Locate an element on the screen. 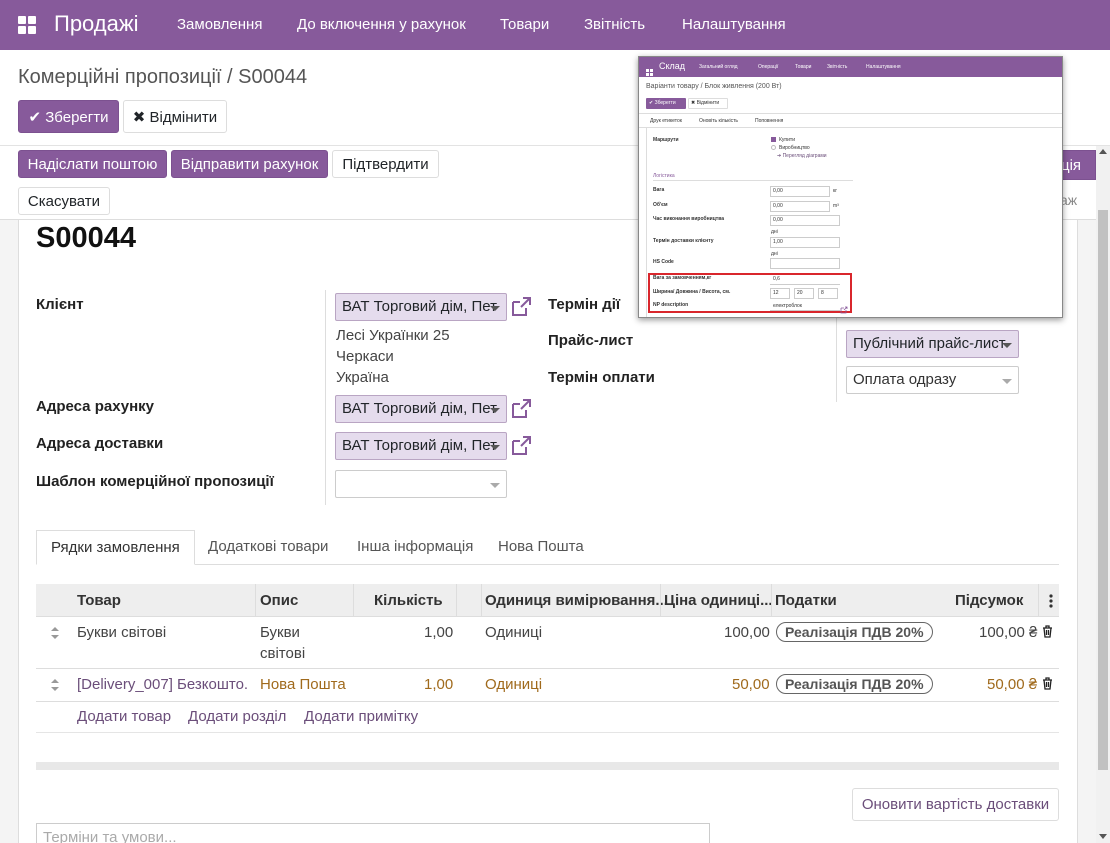 The image size is (1110, 843). discard-button: ✖ Відмінити is located at coordinates (175, 116).